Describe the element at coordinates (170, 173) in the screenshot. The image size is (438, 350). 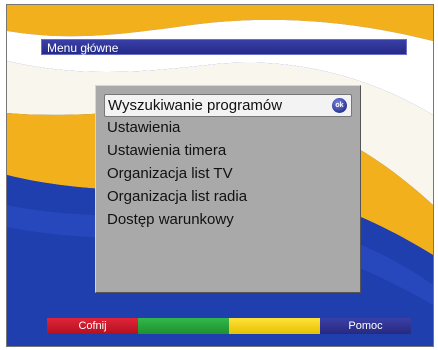
I see `menu-item-label: Organizacja list TV` at that location.